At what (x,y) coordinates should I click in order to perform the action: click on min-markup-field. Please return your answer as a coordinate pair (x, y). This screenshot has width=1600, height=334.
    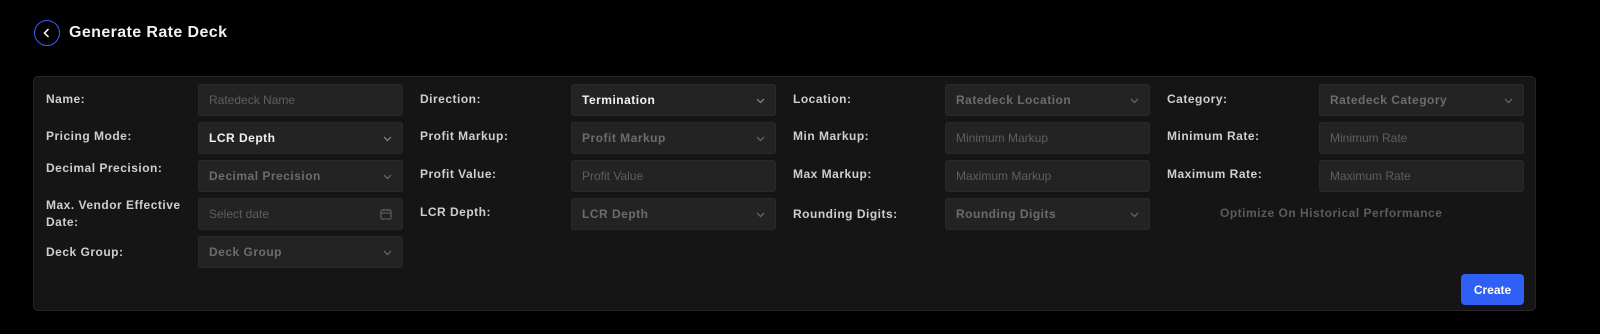
    Looking at the image, I should click on (1047, 138).